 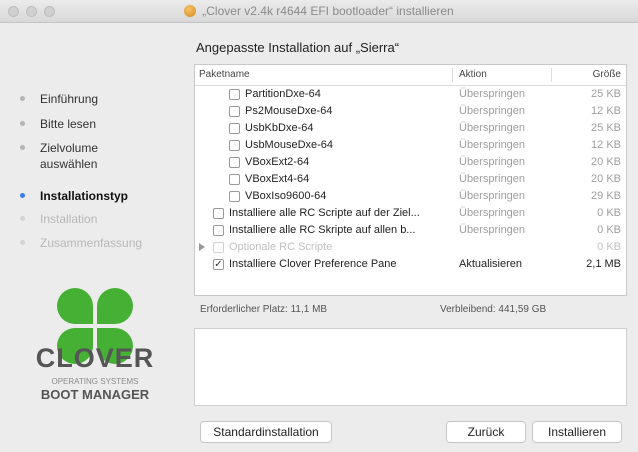 I want to click on package-name: PartitionDxe-64, so click(x=283, y=94).